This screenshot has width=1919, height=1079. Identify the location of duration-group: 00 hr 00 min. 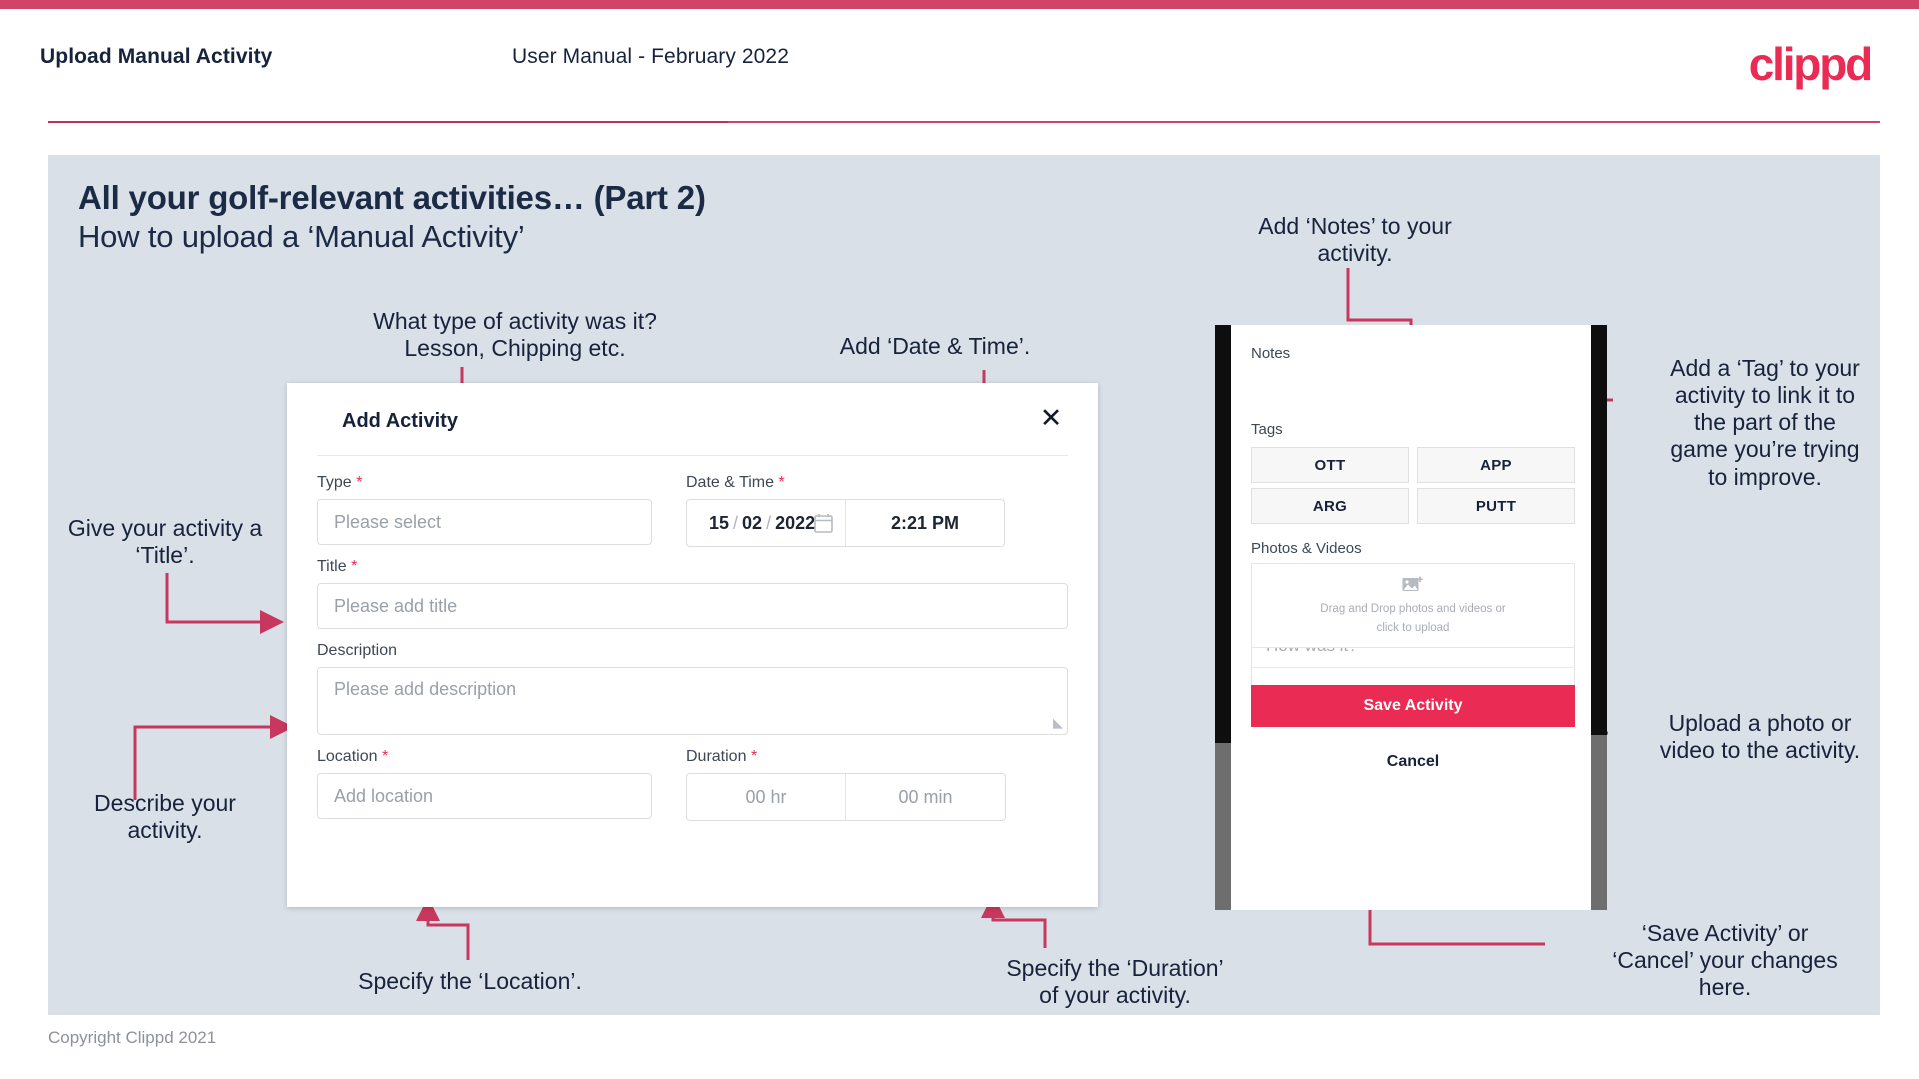
(846, 797).